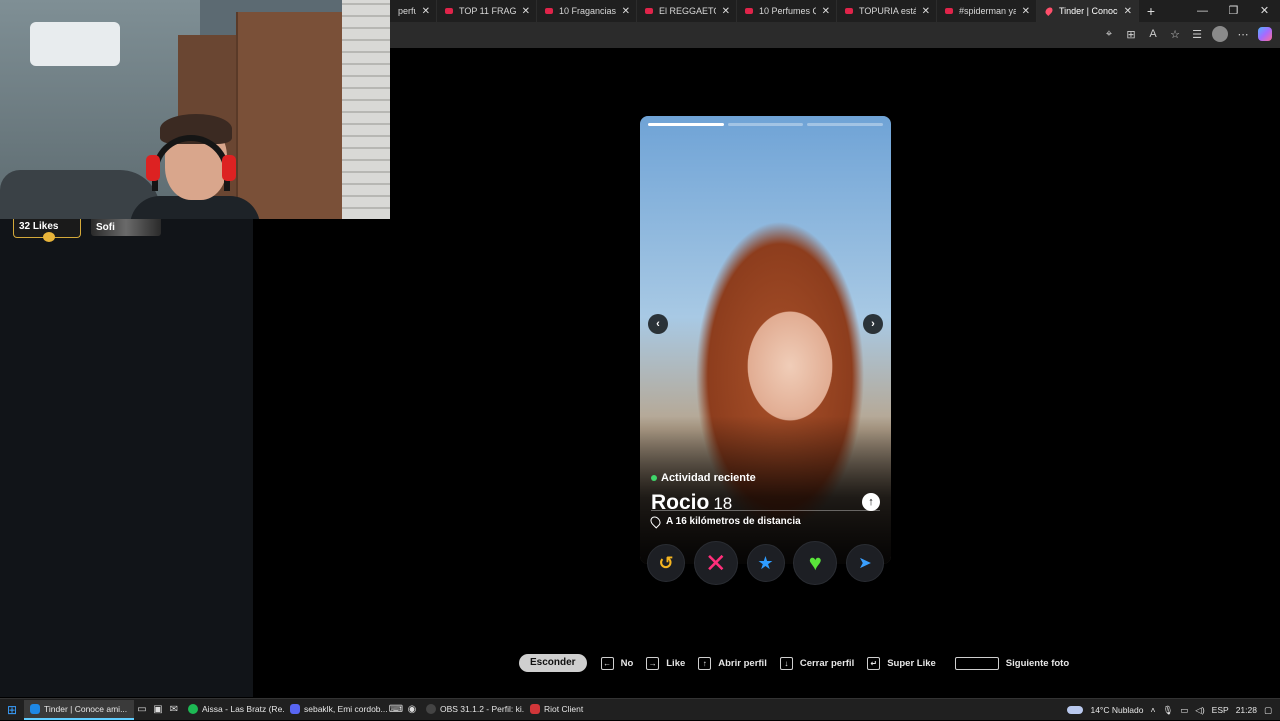 This screenshot has width=1280, height=721. What do you see at coordinates (295, 708) in the screenshot?
I see `discord-icon` at bounding box center [295, 708].